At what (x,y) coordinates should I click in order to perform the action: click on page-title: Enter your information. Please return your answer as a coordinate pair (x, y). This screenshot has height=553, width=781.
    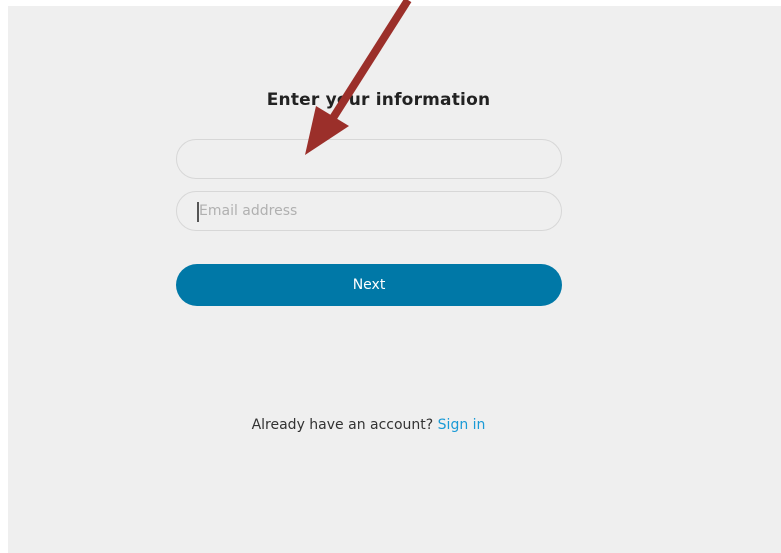
    Looking at the image, I should click on (378, 100).